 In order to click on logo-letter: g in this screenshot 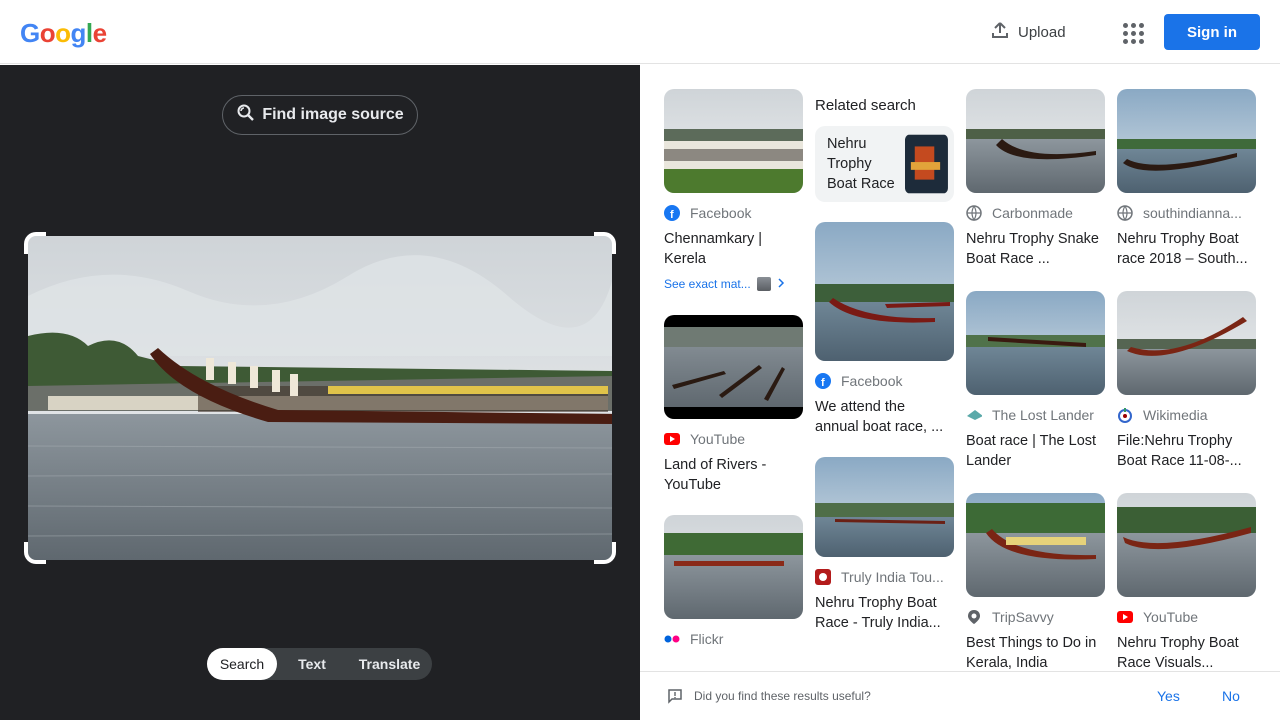, I will do `click(78, 33)`.